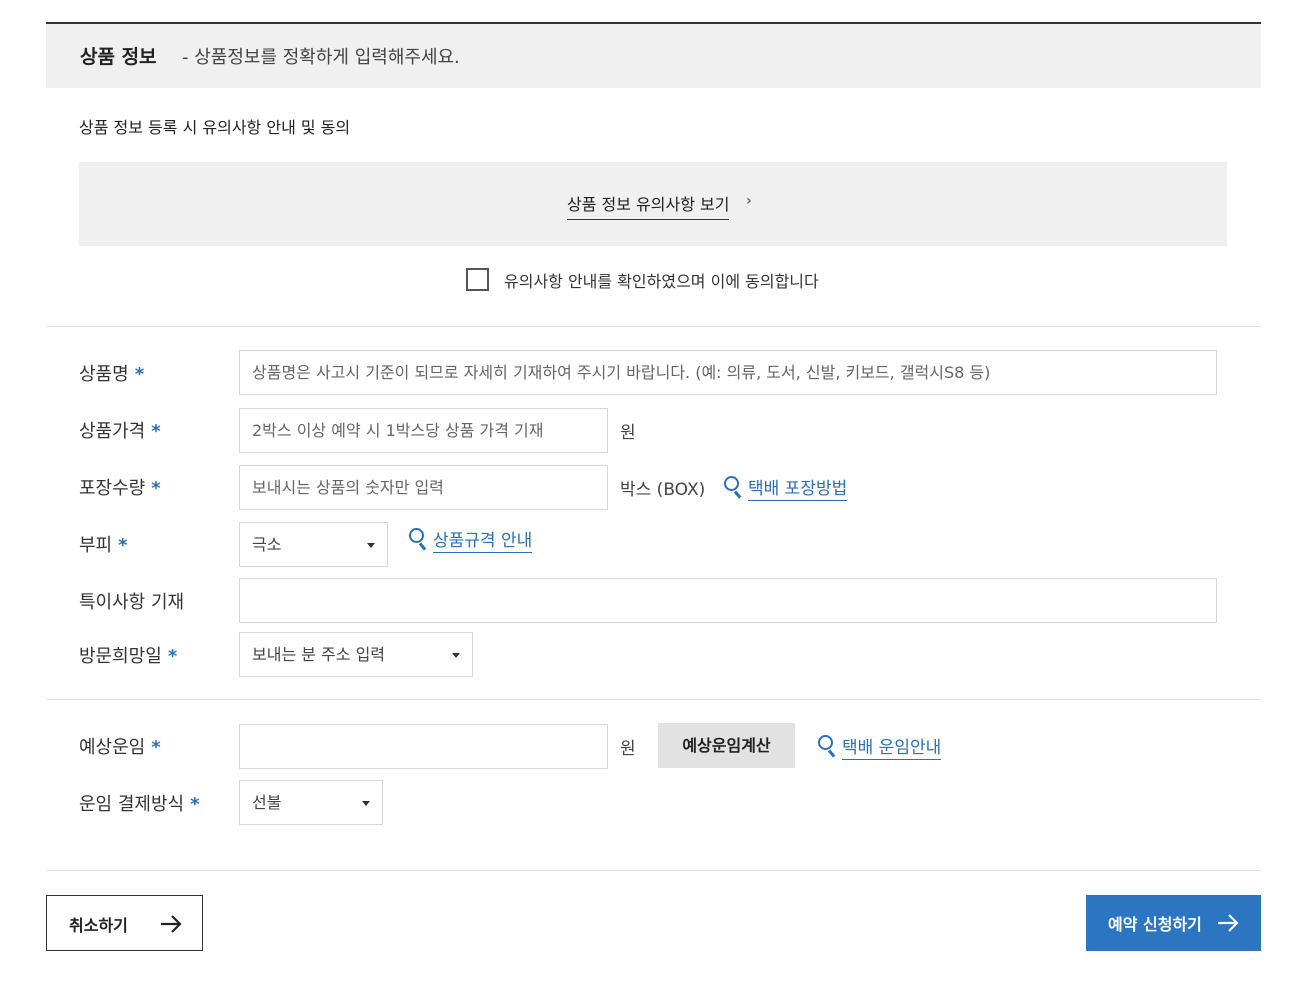 This screenshot has height=990, width=1307. I want to click on visit-date-select: 보내는 분 주소 입력, so click(356, 654).